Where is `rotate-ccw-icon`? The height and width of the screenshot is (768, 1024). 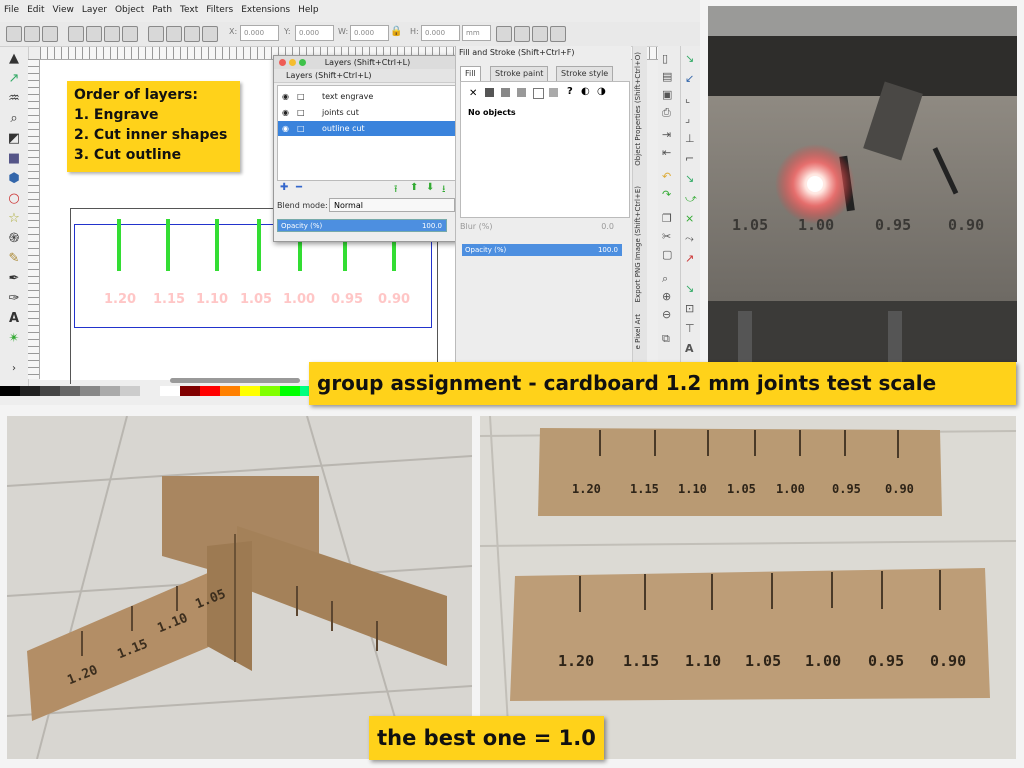
rotate-ccw-icon is located at coordinates (76, 34).